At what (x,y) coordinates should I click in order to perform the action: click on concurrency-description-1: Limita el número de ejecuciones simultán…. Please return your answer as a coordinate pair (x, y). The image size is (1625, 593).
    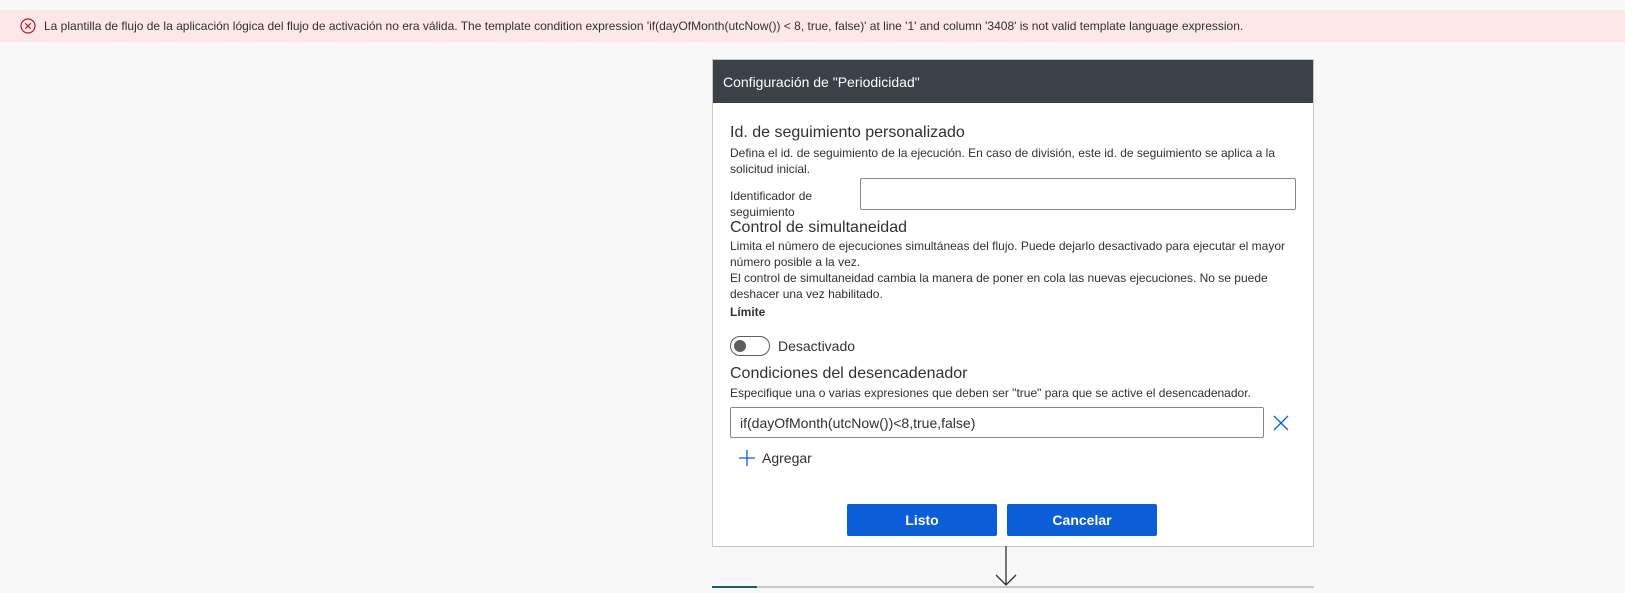
    Looking at the image, I should click on (1007, 254).